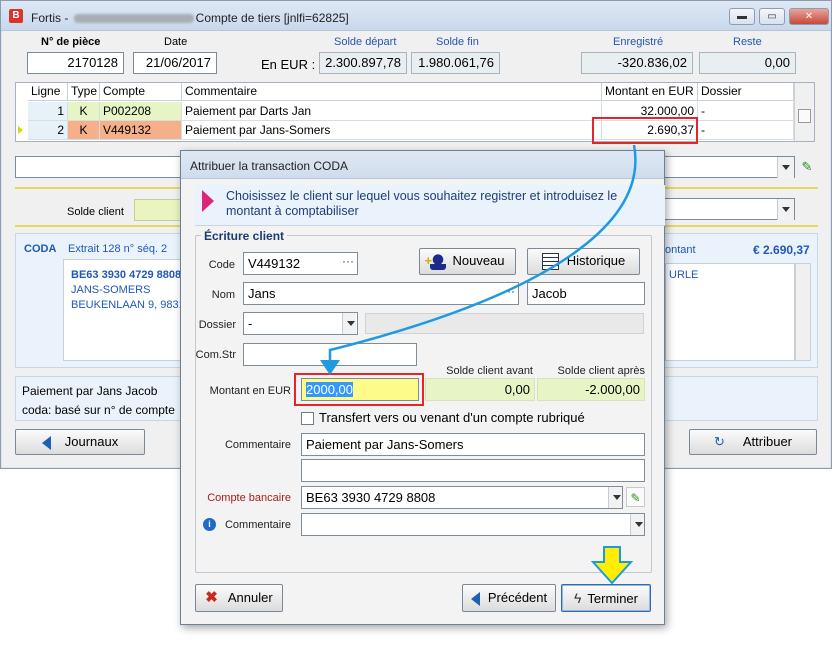 Image resolution: width=834 pixels, height=645 pixels. What do you see at coordinates (612, 565) in the screenshot?
I see `yellow-down-arrow-icon` at bounding box center [612, 565].